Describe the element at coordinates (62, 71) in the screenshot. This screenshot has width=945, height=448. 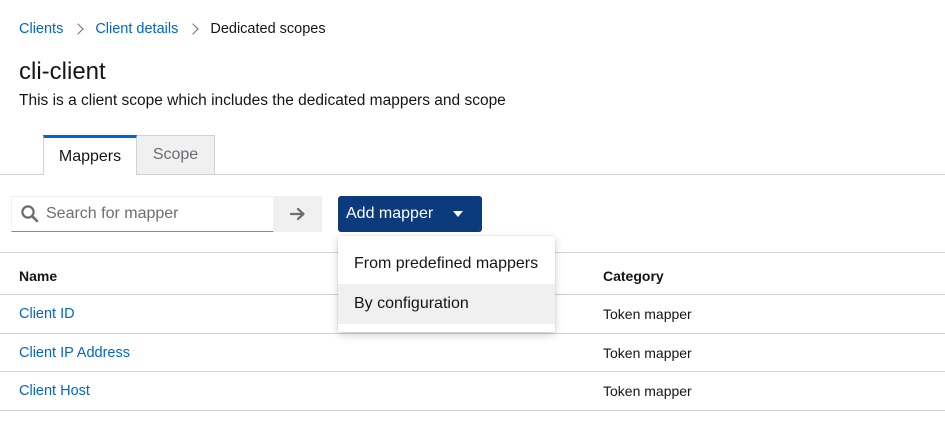
I see `page-title: cli-client` at that location.